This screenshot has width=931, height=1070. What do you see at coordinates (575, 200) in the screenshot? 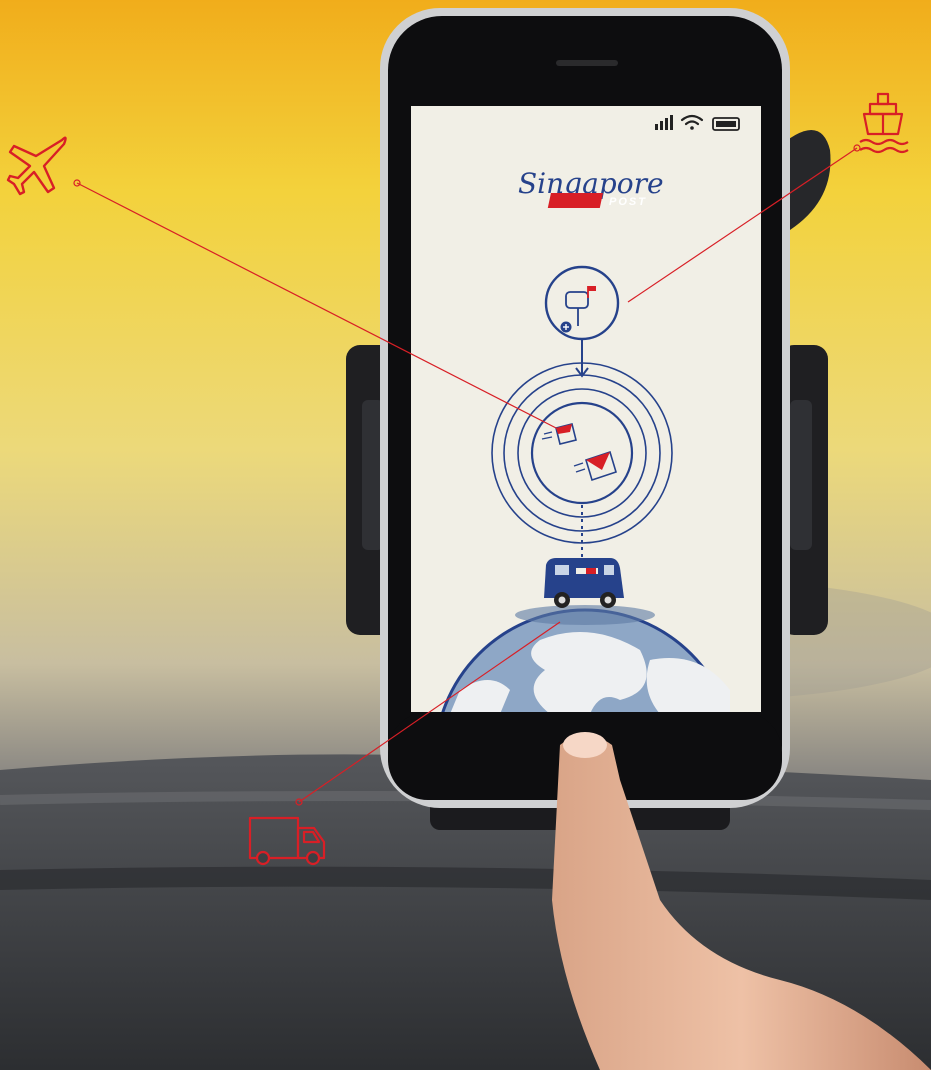
I see `brand-tag-box` at bounding box center [575, 200].